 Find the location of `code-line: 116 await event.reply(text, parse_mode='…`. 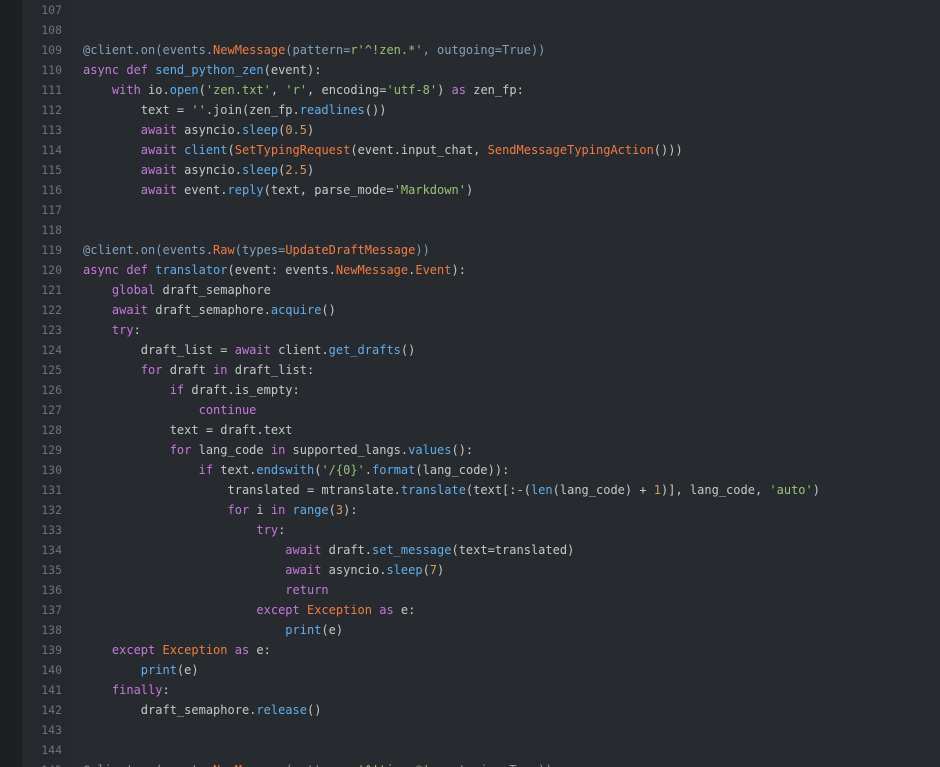

code-line: 116 await event.reply(text, parse_mode='… is located at coordinates (481, 190).